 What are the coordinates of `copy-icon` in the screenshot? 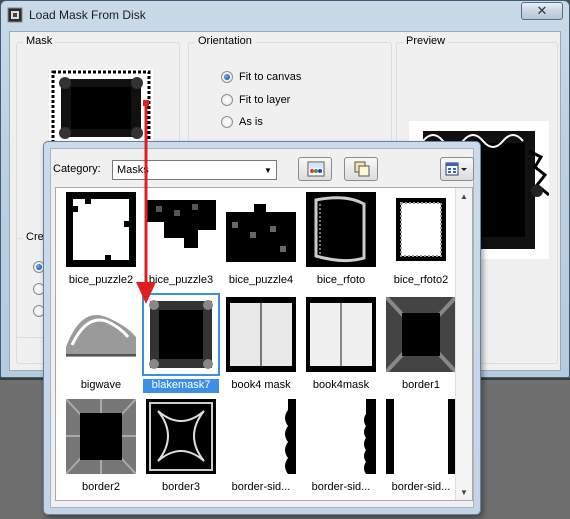 It's located at (362, 169).